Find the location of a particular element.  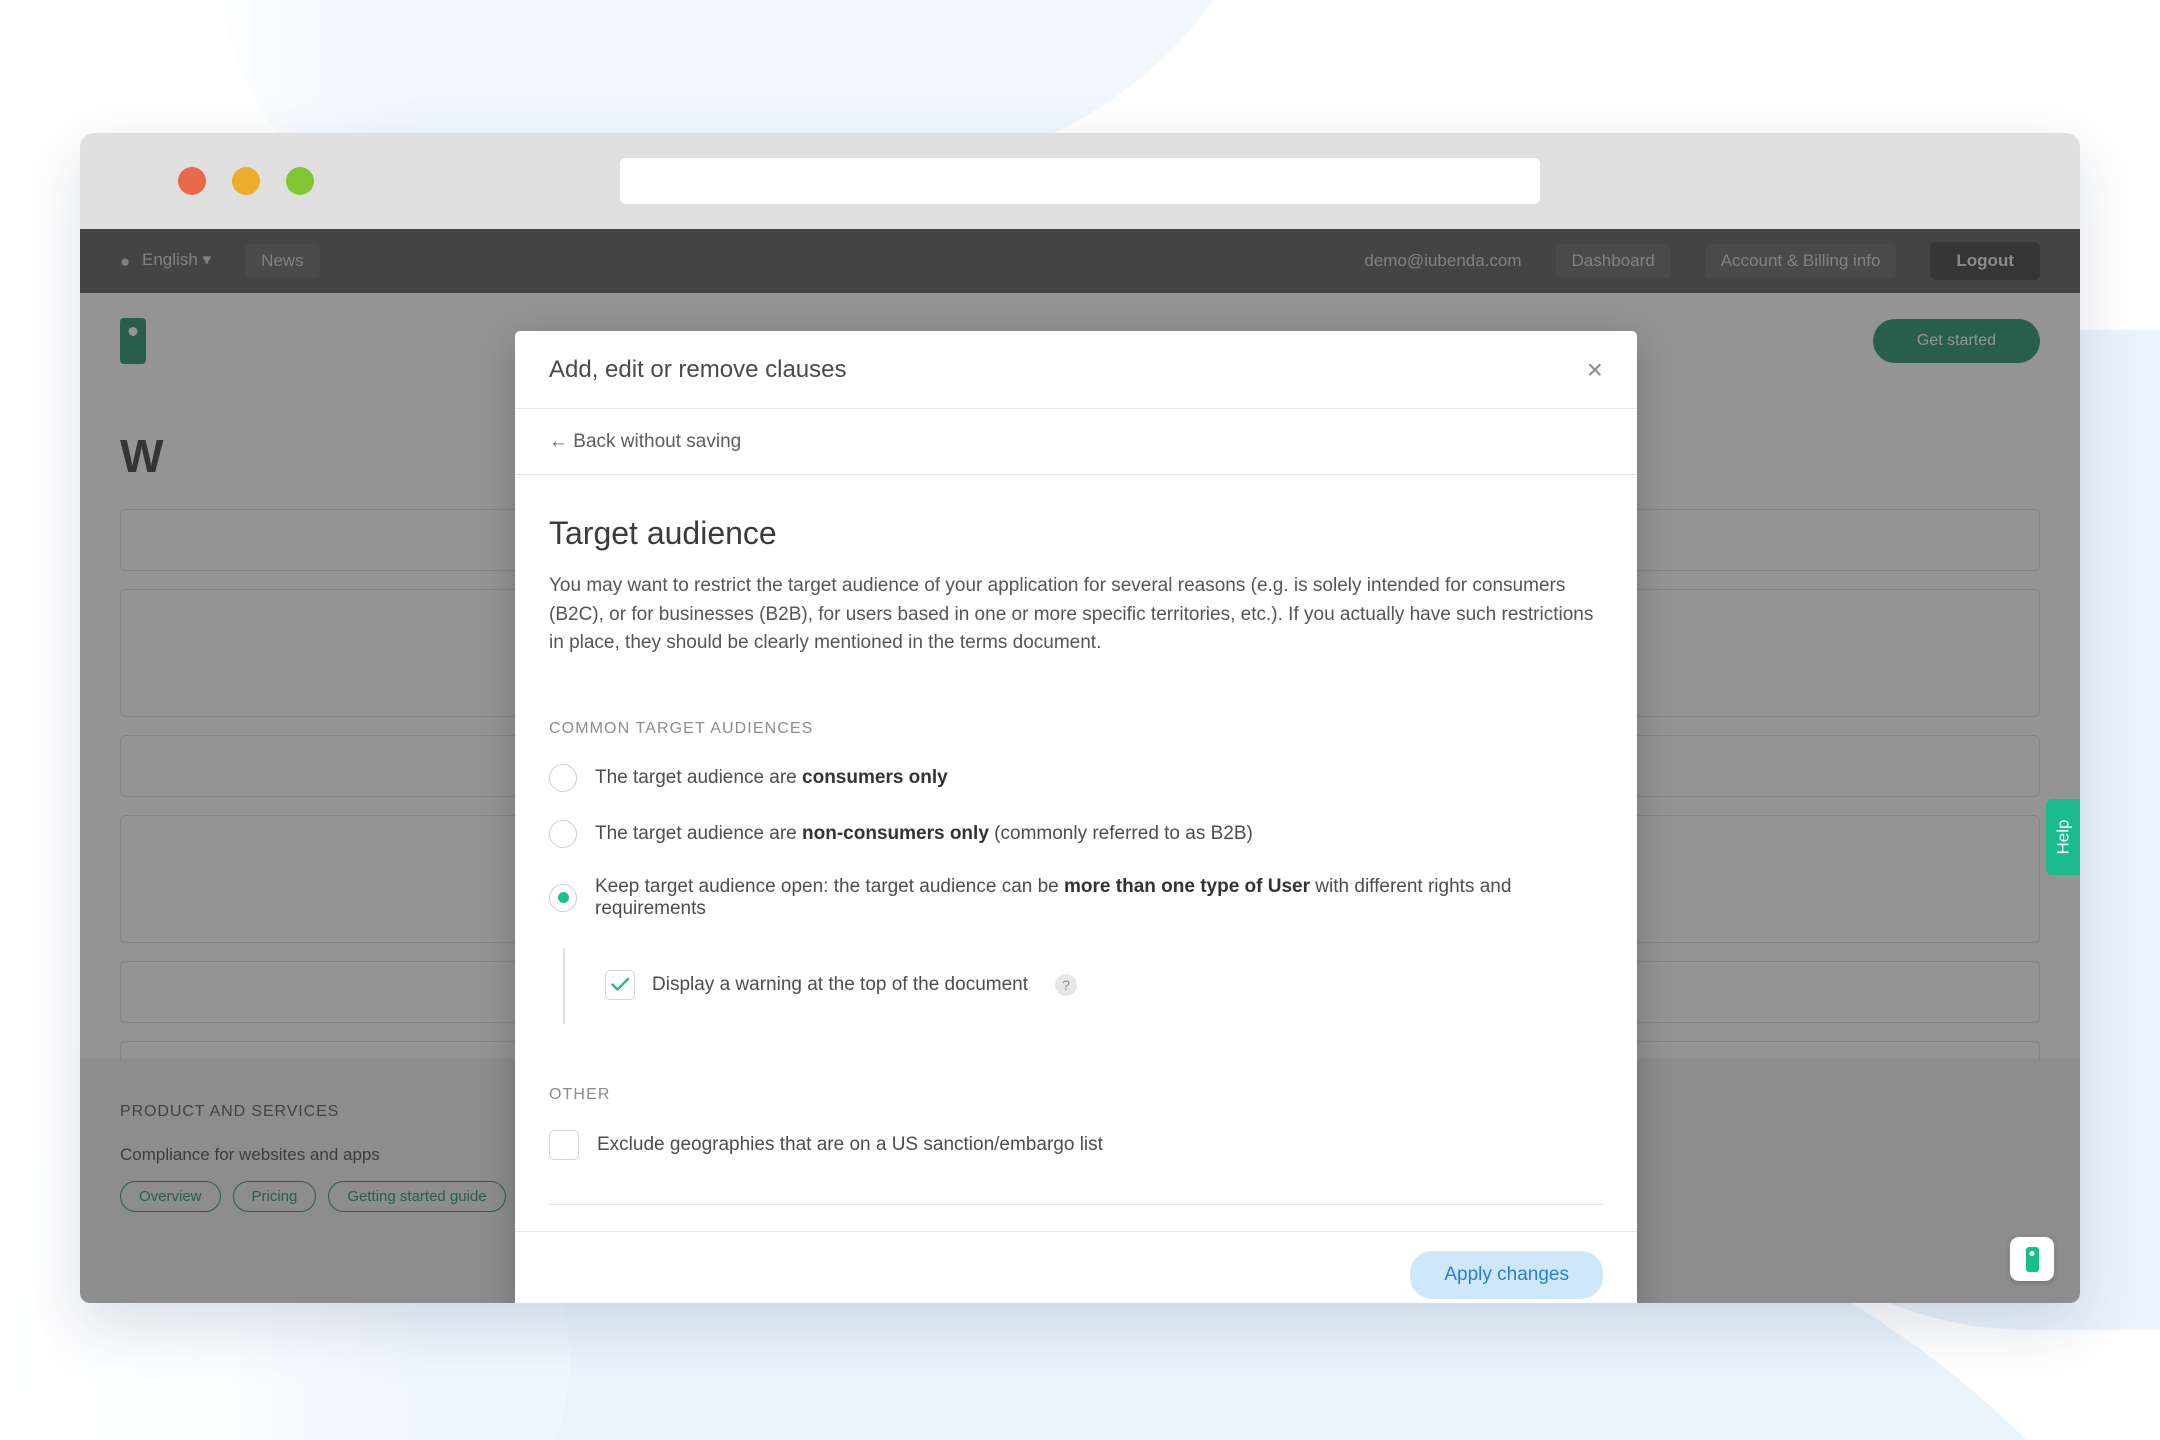

iubenda-floating-badge is located at coordinates (2032, 1259).